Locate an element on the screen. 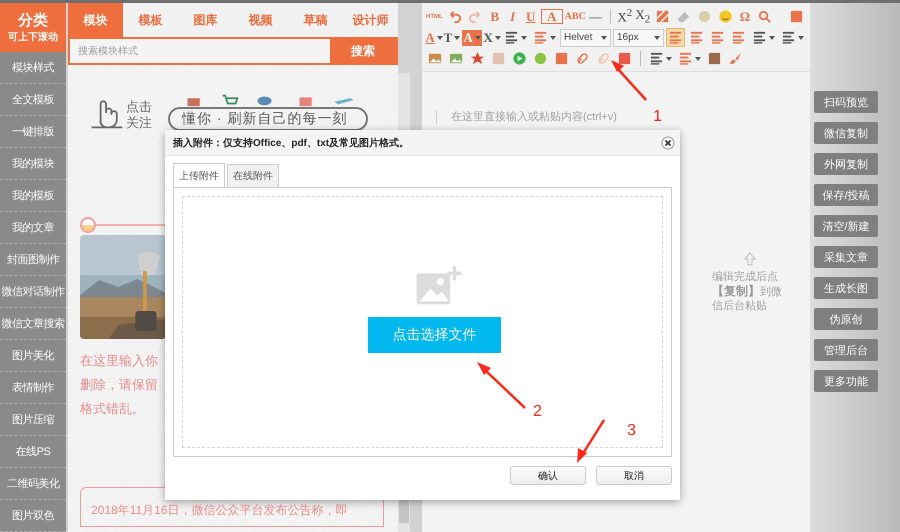 This screenshot has height=532, width=900. toolbar-button: X$_{2}$ is located at coordinates (642, 16).